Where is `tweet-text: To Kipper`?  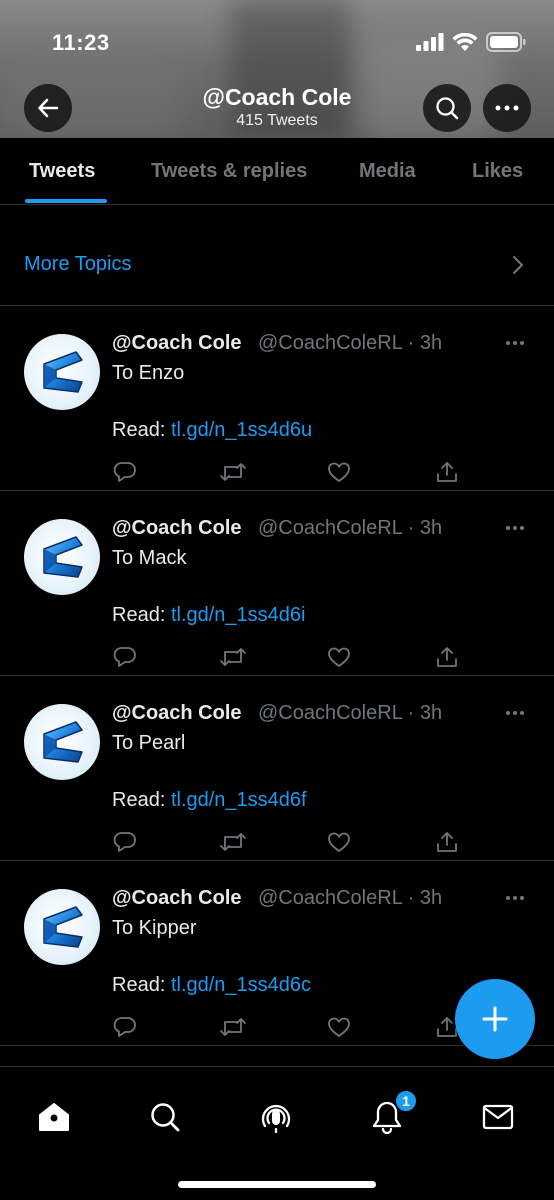
tweet-text: To Kipper is located at coordinates (154, 928).